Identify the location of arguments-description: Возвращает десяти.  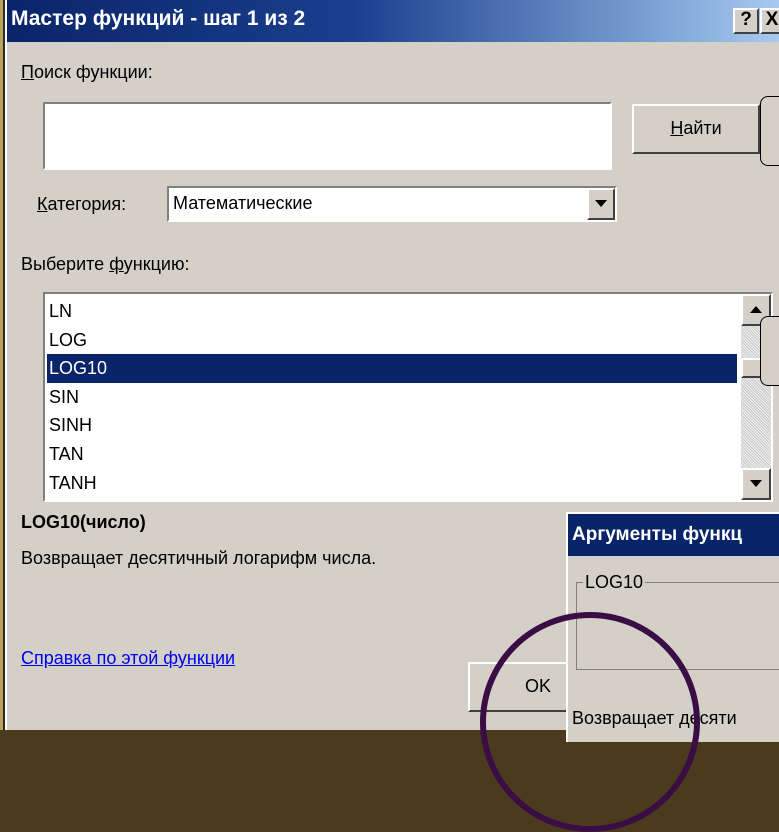
(654, 718).